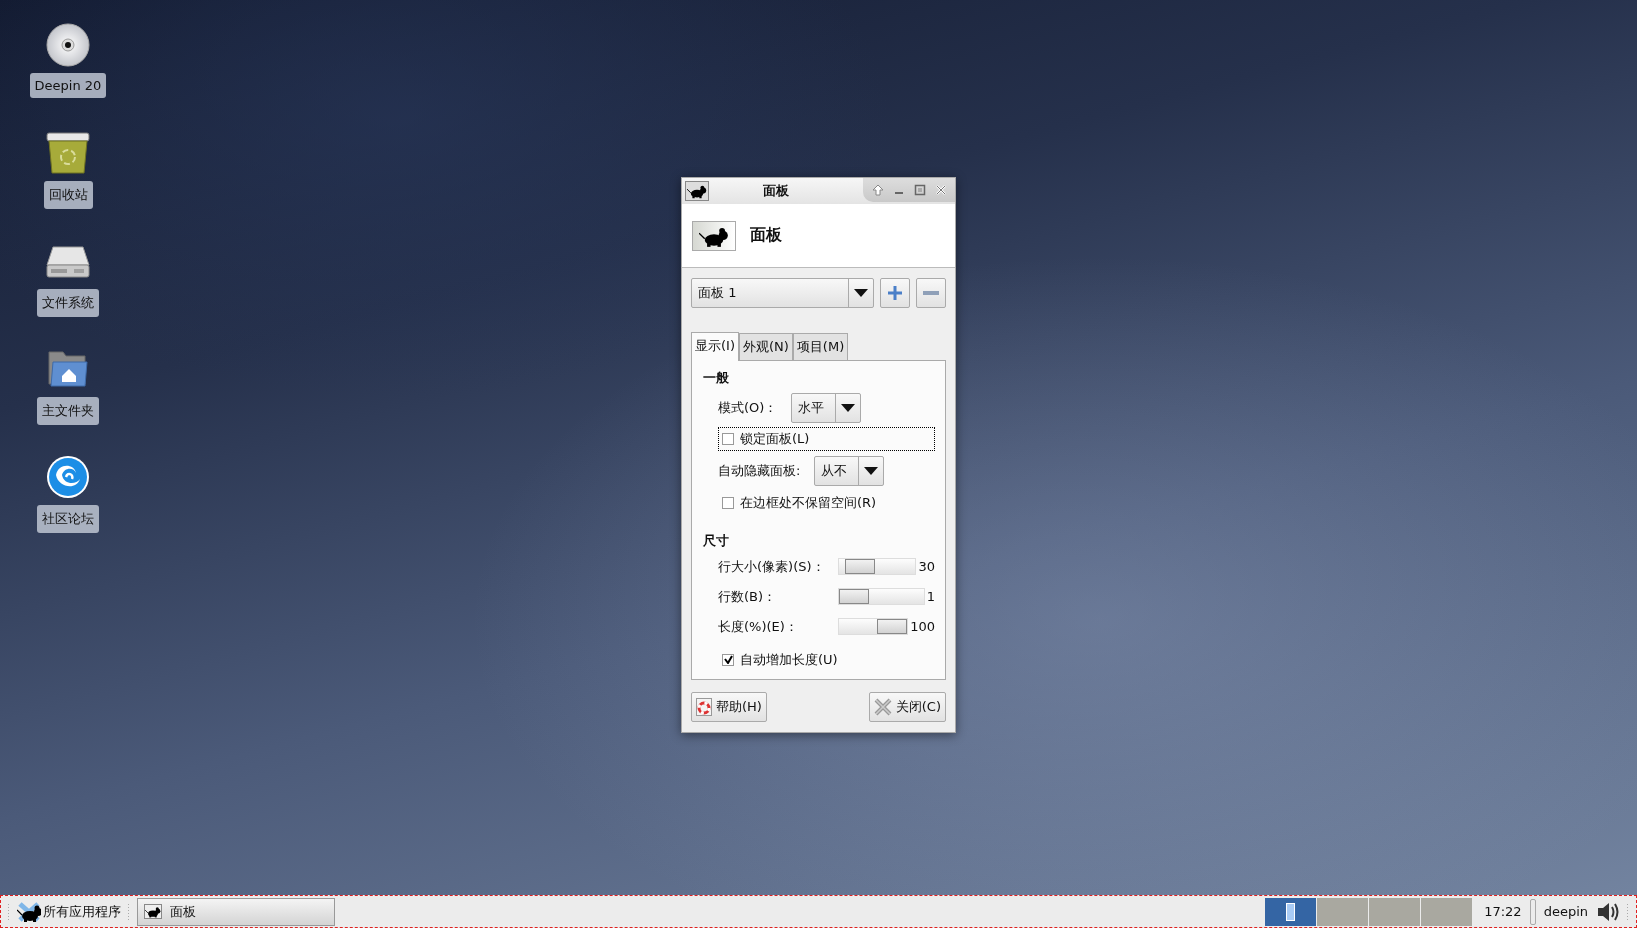  Describe the element at coordinates (849, 470) in the screenshot. I see `dropdown: 从不` at that location.